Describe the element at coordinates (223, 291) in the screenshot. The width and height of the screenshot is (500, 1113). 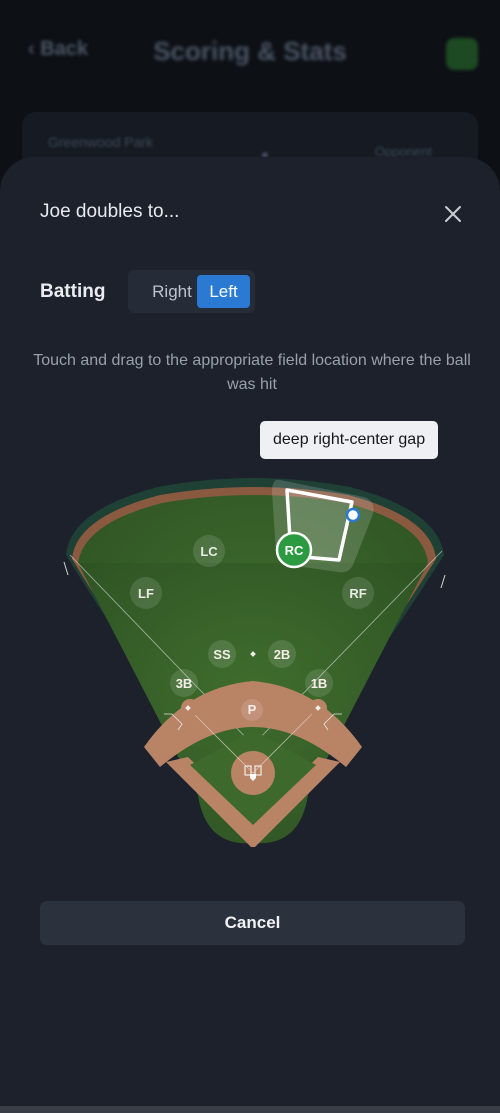
I see `batting-left-option: Left` at that location.